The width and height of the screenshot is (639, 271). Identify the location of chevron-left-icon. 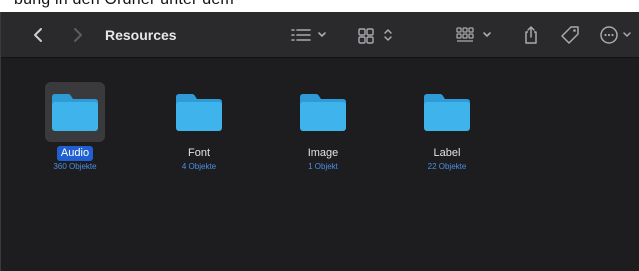
(38, 35).